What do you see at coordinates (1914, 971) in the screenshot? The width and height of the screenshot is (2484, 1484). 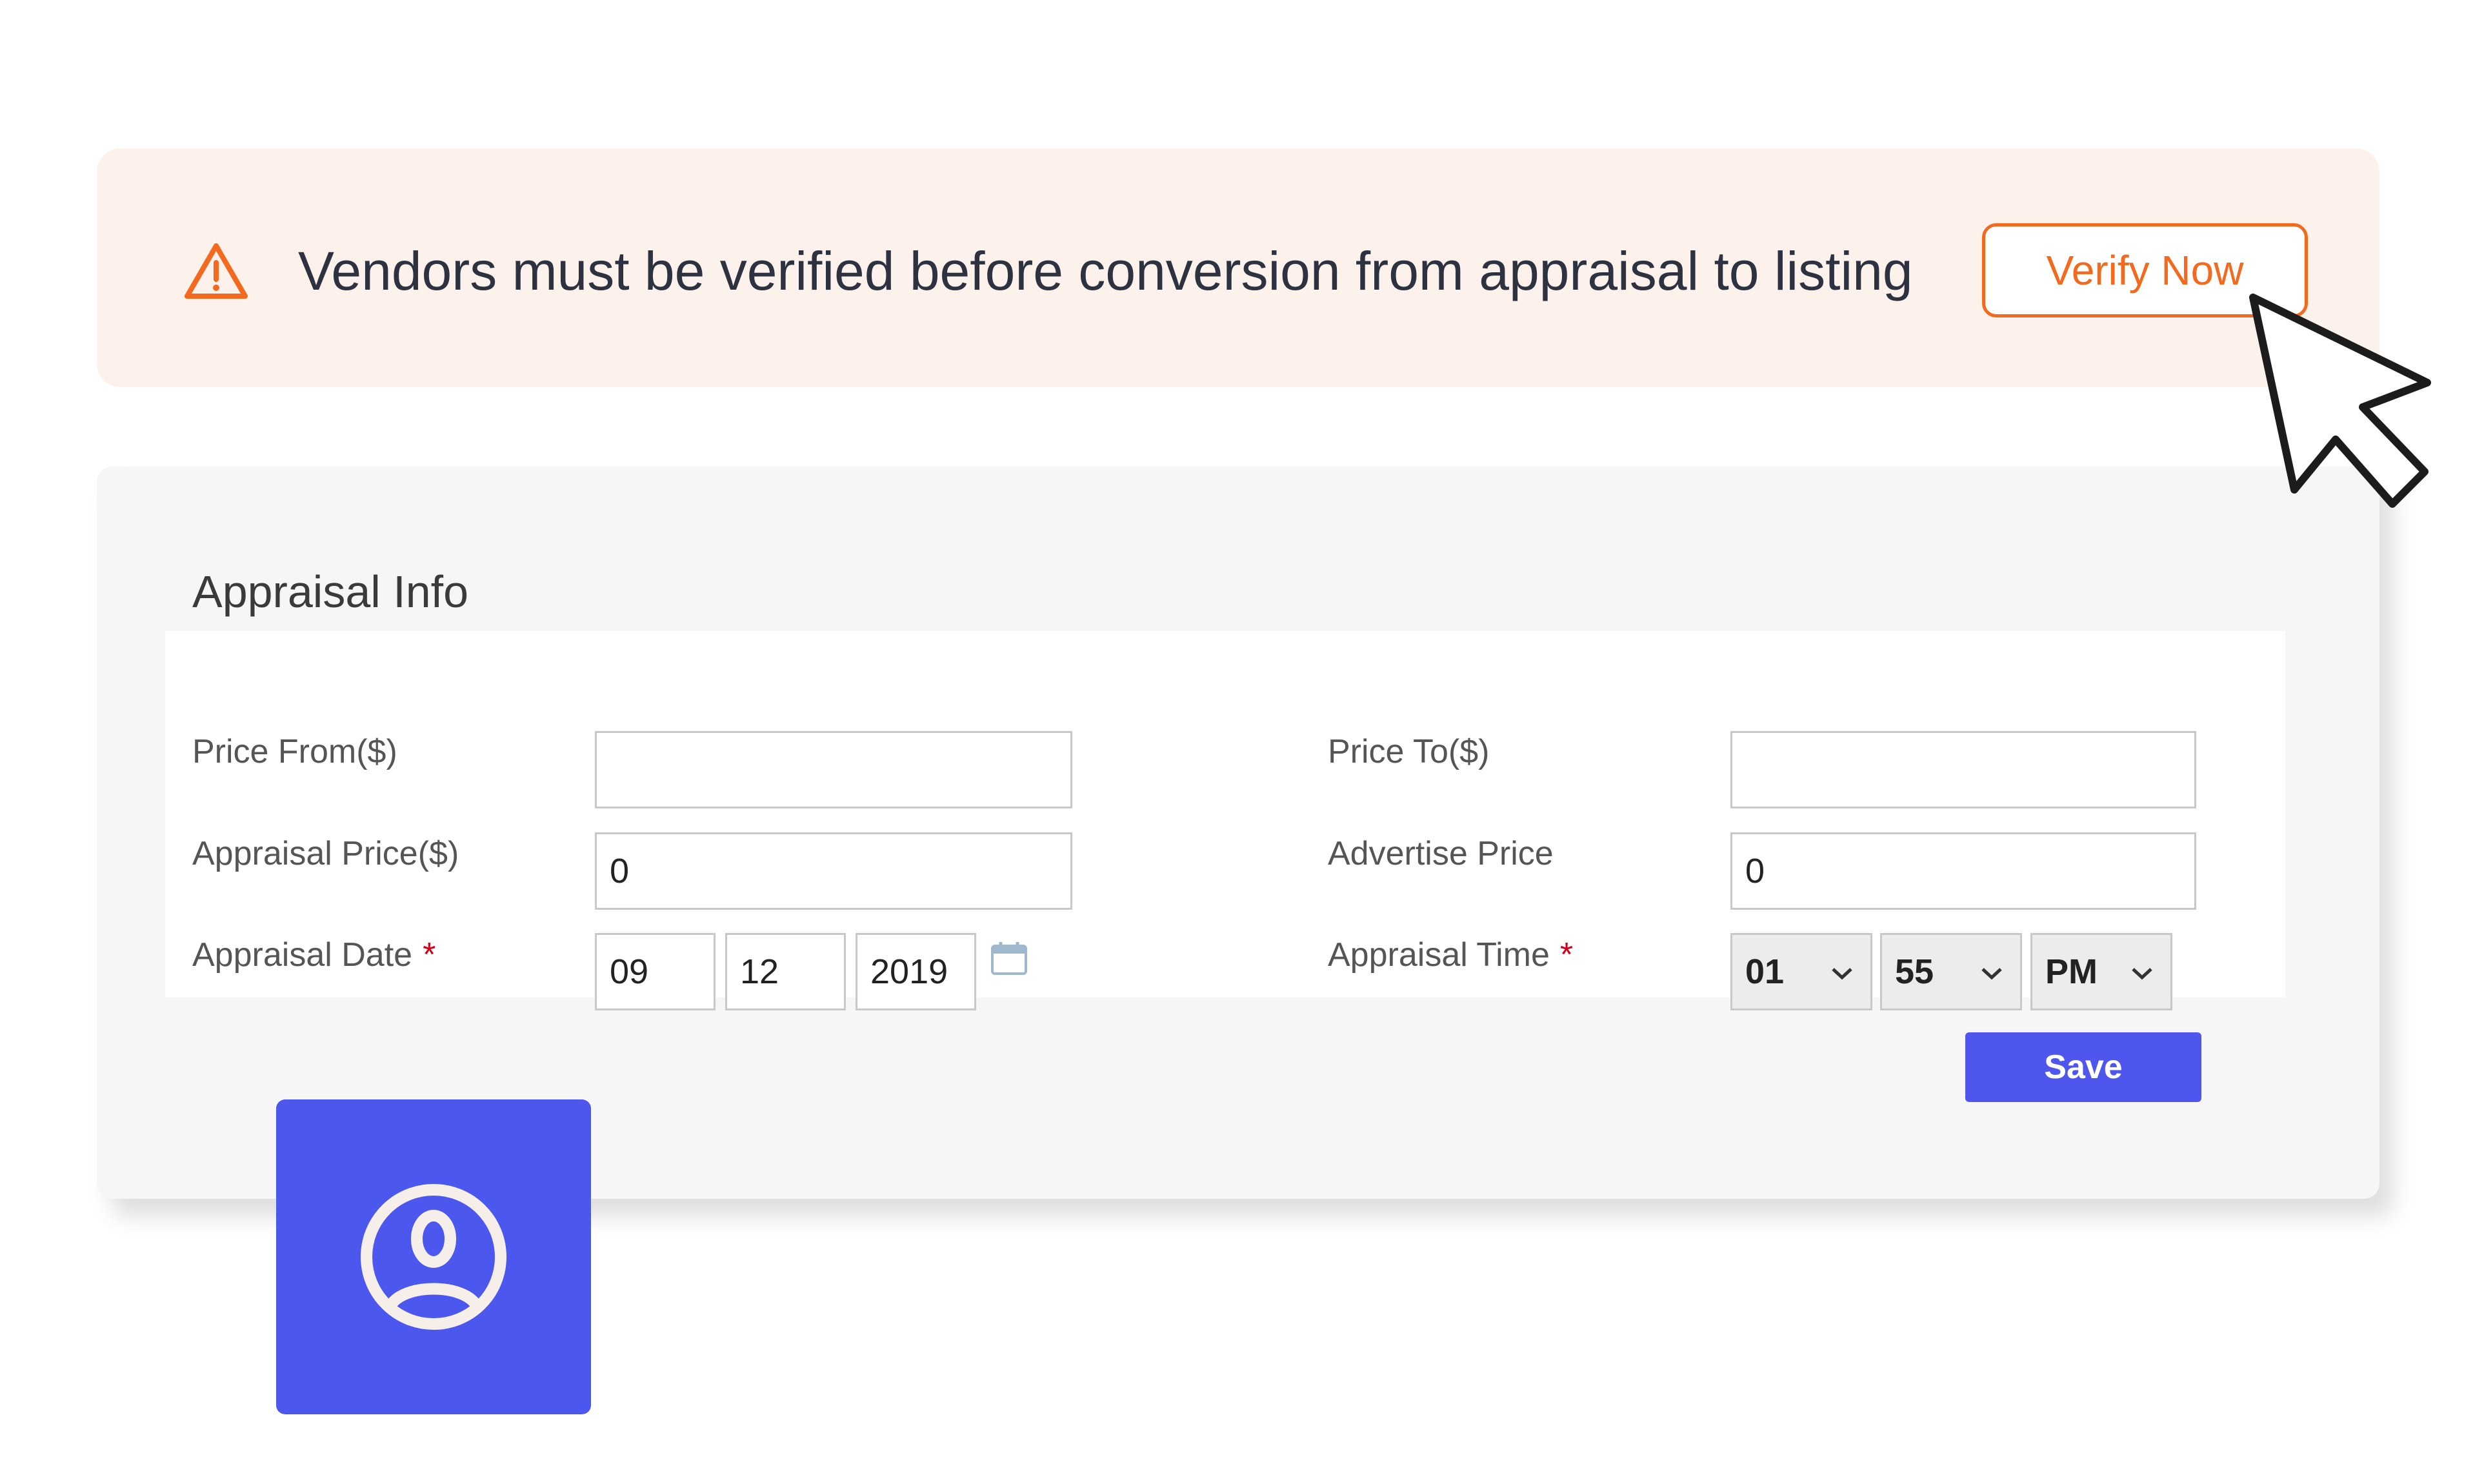 I see `minute-value: 55` at bounding box center [1914, 971].